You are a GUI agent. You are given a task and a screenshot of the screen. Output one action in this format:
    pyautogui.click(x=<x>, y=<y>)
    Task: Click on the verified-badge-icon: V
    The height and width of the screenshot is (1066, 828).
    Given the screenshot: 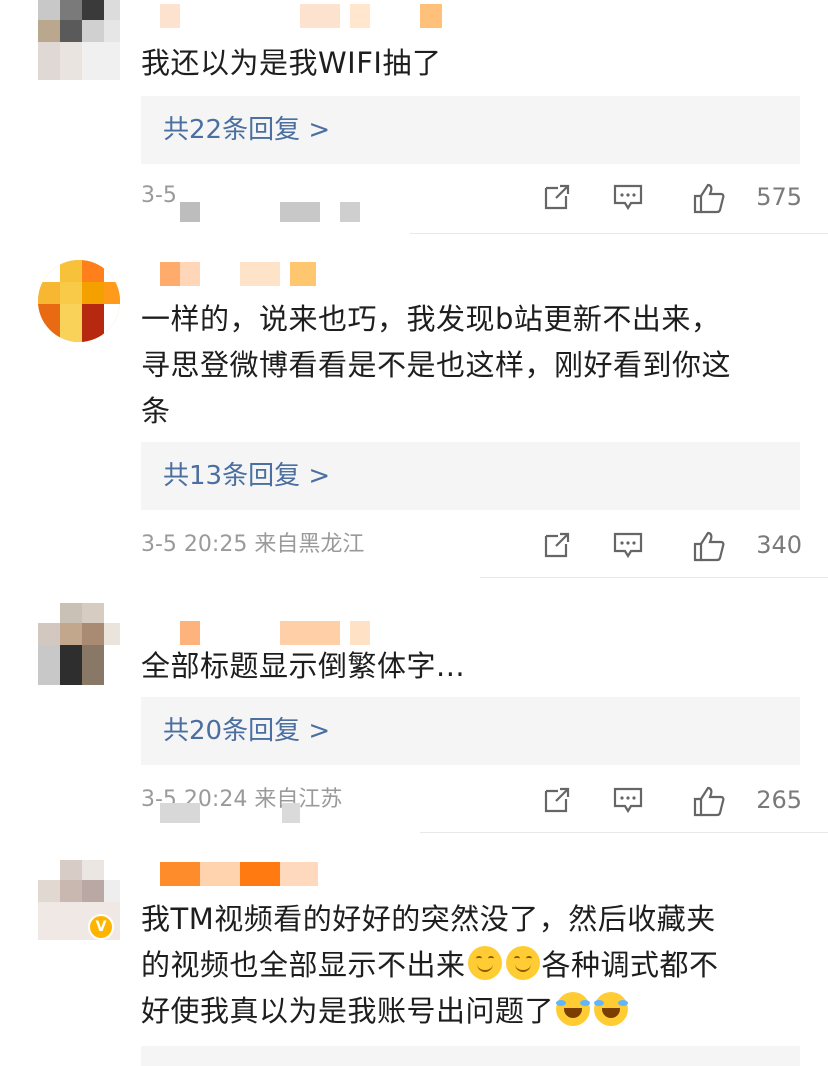 What is the action you would take?
    pyautogui.click(x=101, y=927)
    